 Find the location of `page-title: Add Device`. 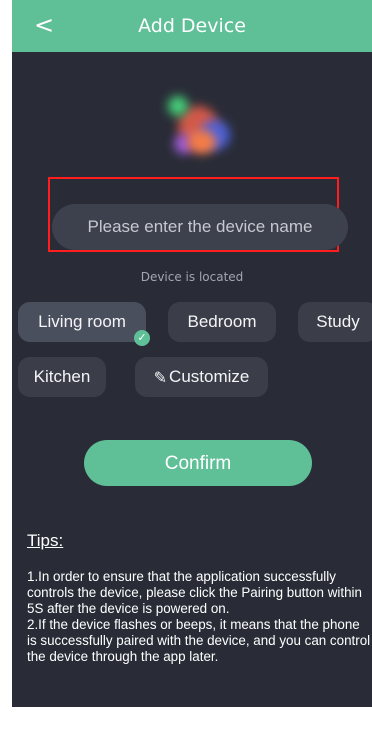

page-title: Add Device is located at coordinates (192, 26).